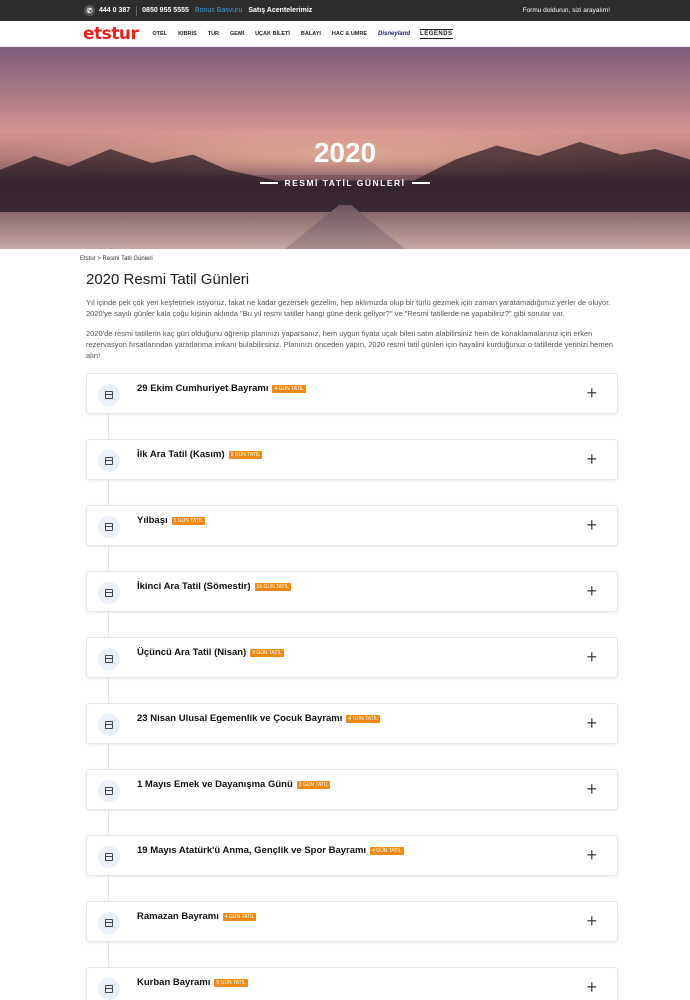 This screenshot has width=690, height=1000. I want to click on holiday-accordion-item: Yılbaşı 1 GÜN TATİL +, so click(352, 525).